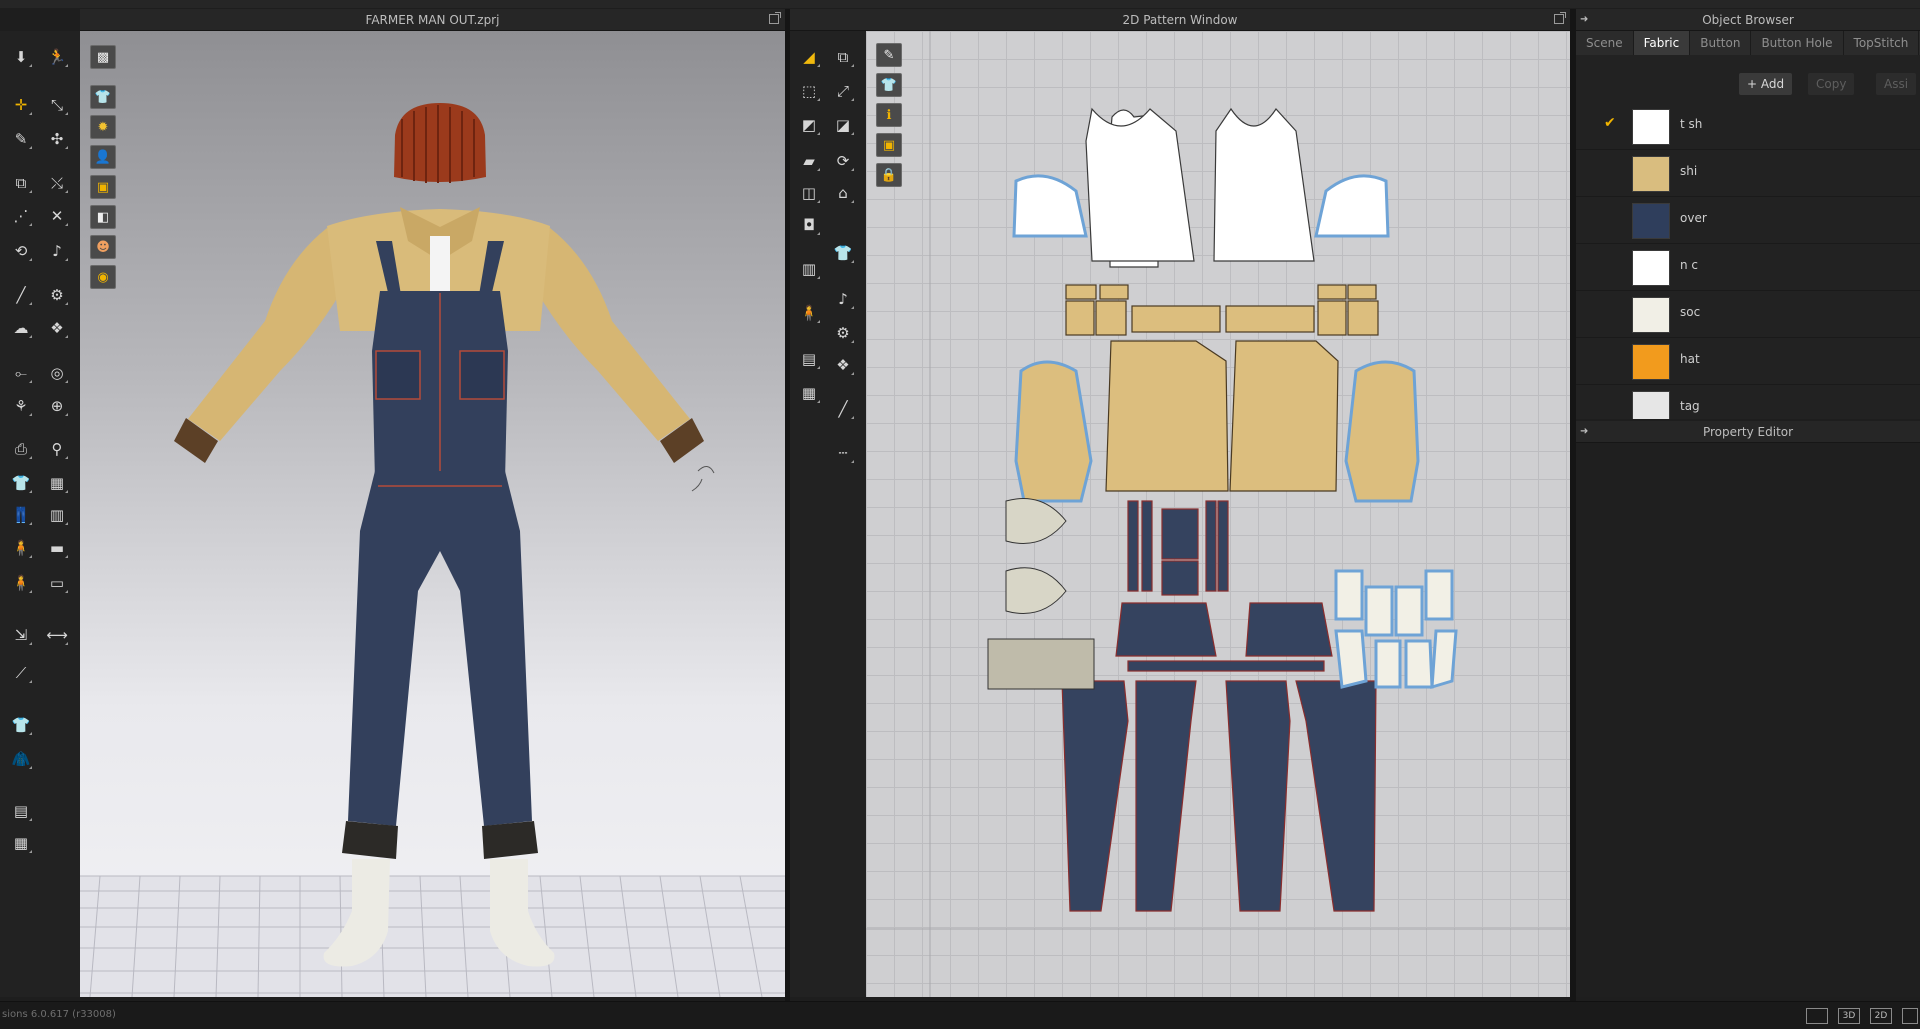 This screenshot has width=1920, height=1029. What do you see at coordinates (1748, 402) in the screenshot?
I see `fabric-row: tag` at bounding box center [1748, 402].